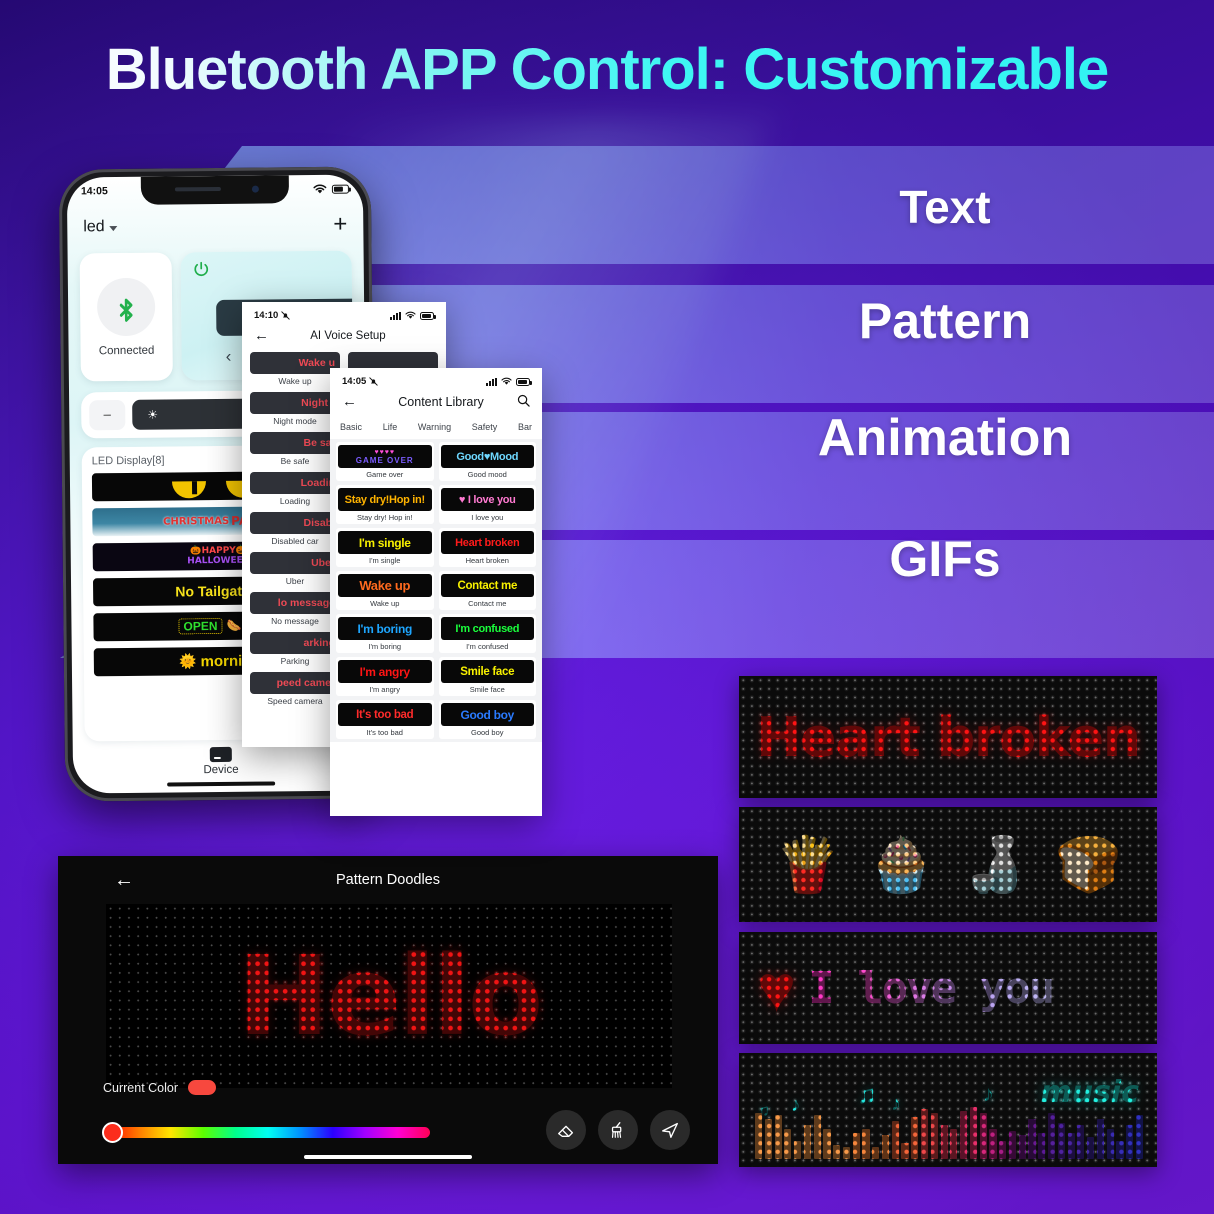  What do you see at coordinates (351, 427) in the screenshot?
I see `tab-basic: Basic` at bounding box center [351, 427].